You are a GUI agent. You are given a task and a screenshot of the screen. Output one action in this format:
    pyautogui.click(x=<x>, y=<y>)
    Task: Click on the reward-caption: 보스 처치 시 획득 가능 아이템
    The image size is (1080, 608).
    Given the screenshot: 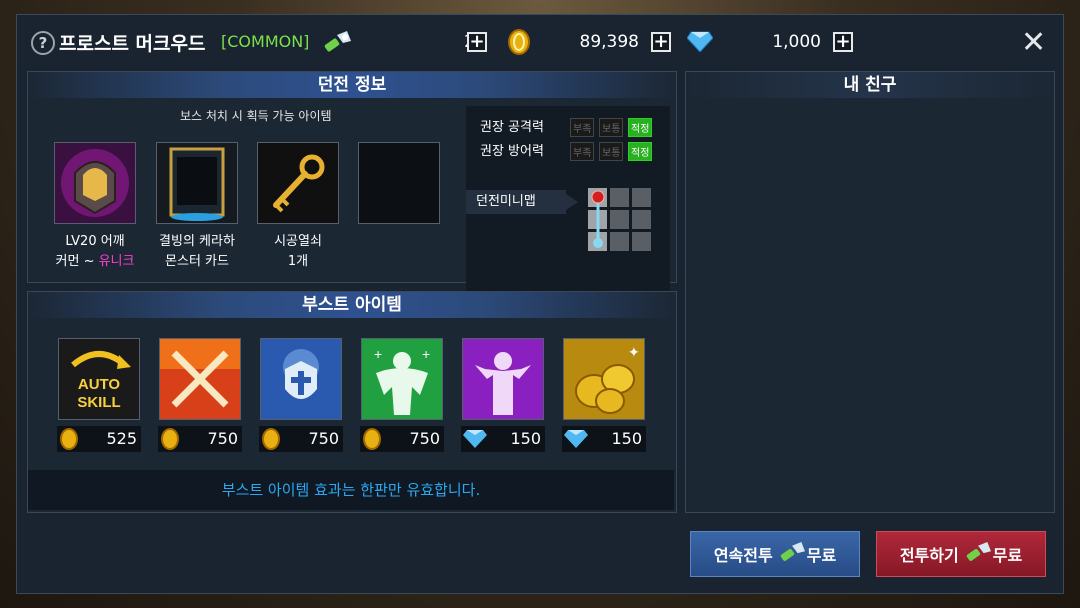 What is the action you would take?
    pyautogui.click(x=256, y=116)
    